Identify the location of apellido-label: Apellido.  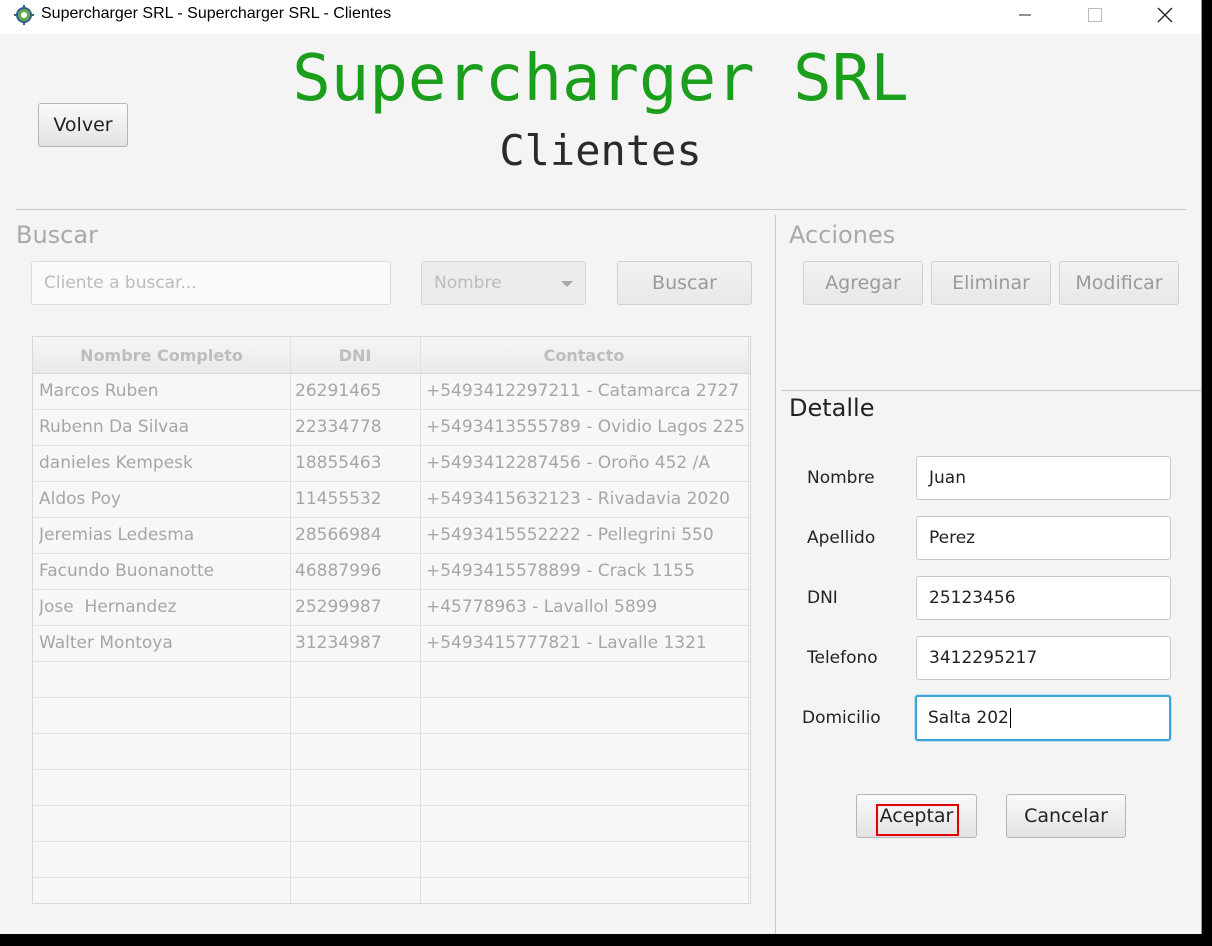
(841, 538).